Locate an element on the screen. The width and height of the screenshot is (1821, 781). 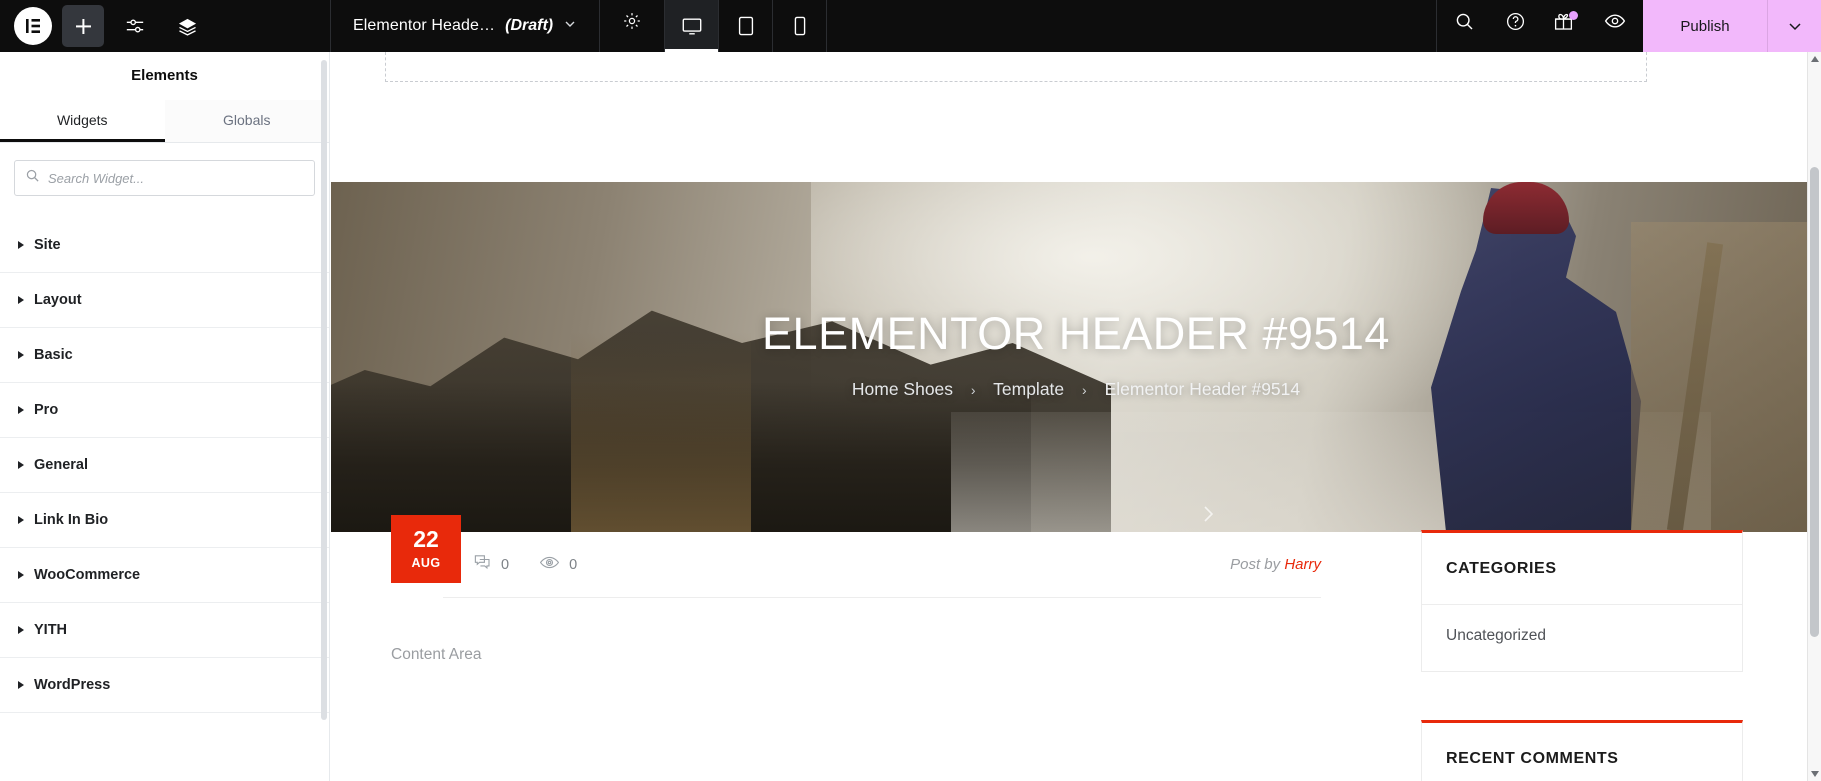
panel-tabs: Widgets Globals is located at coordinates (164, 121).